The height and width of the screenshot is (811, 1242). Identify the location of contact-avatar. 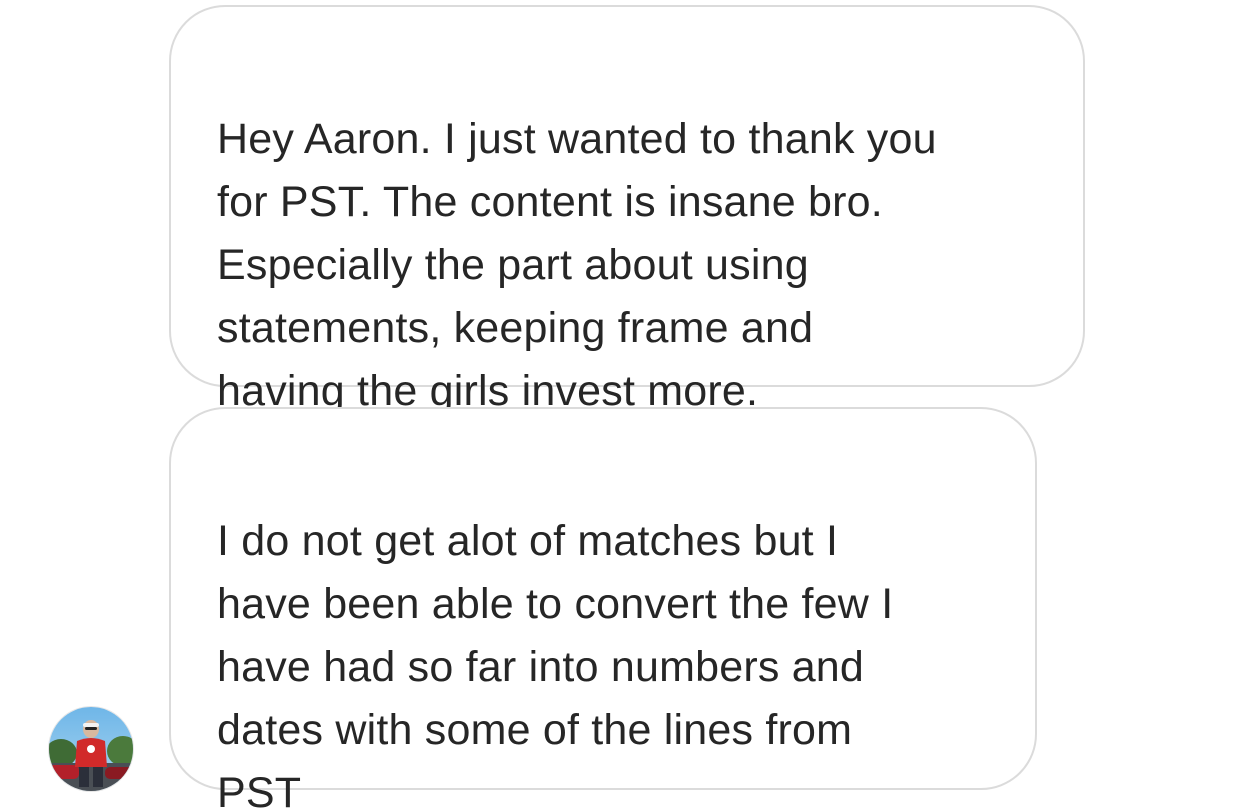
(91, 749).